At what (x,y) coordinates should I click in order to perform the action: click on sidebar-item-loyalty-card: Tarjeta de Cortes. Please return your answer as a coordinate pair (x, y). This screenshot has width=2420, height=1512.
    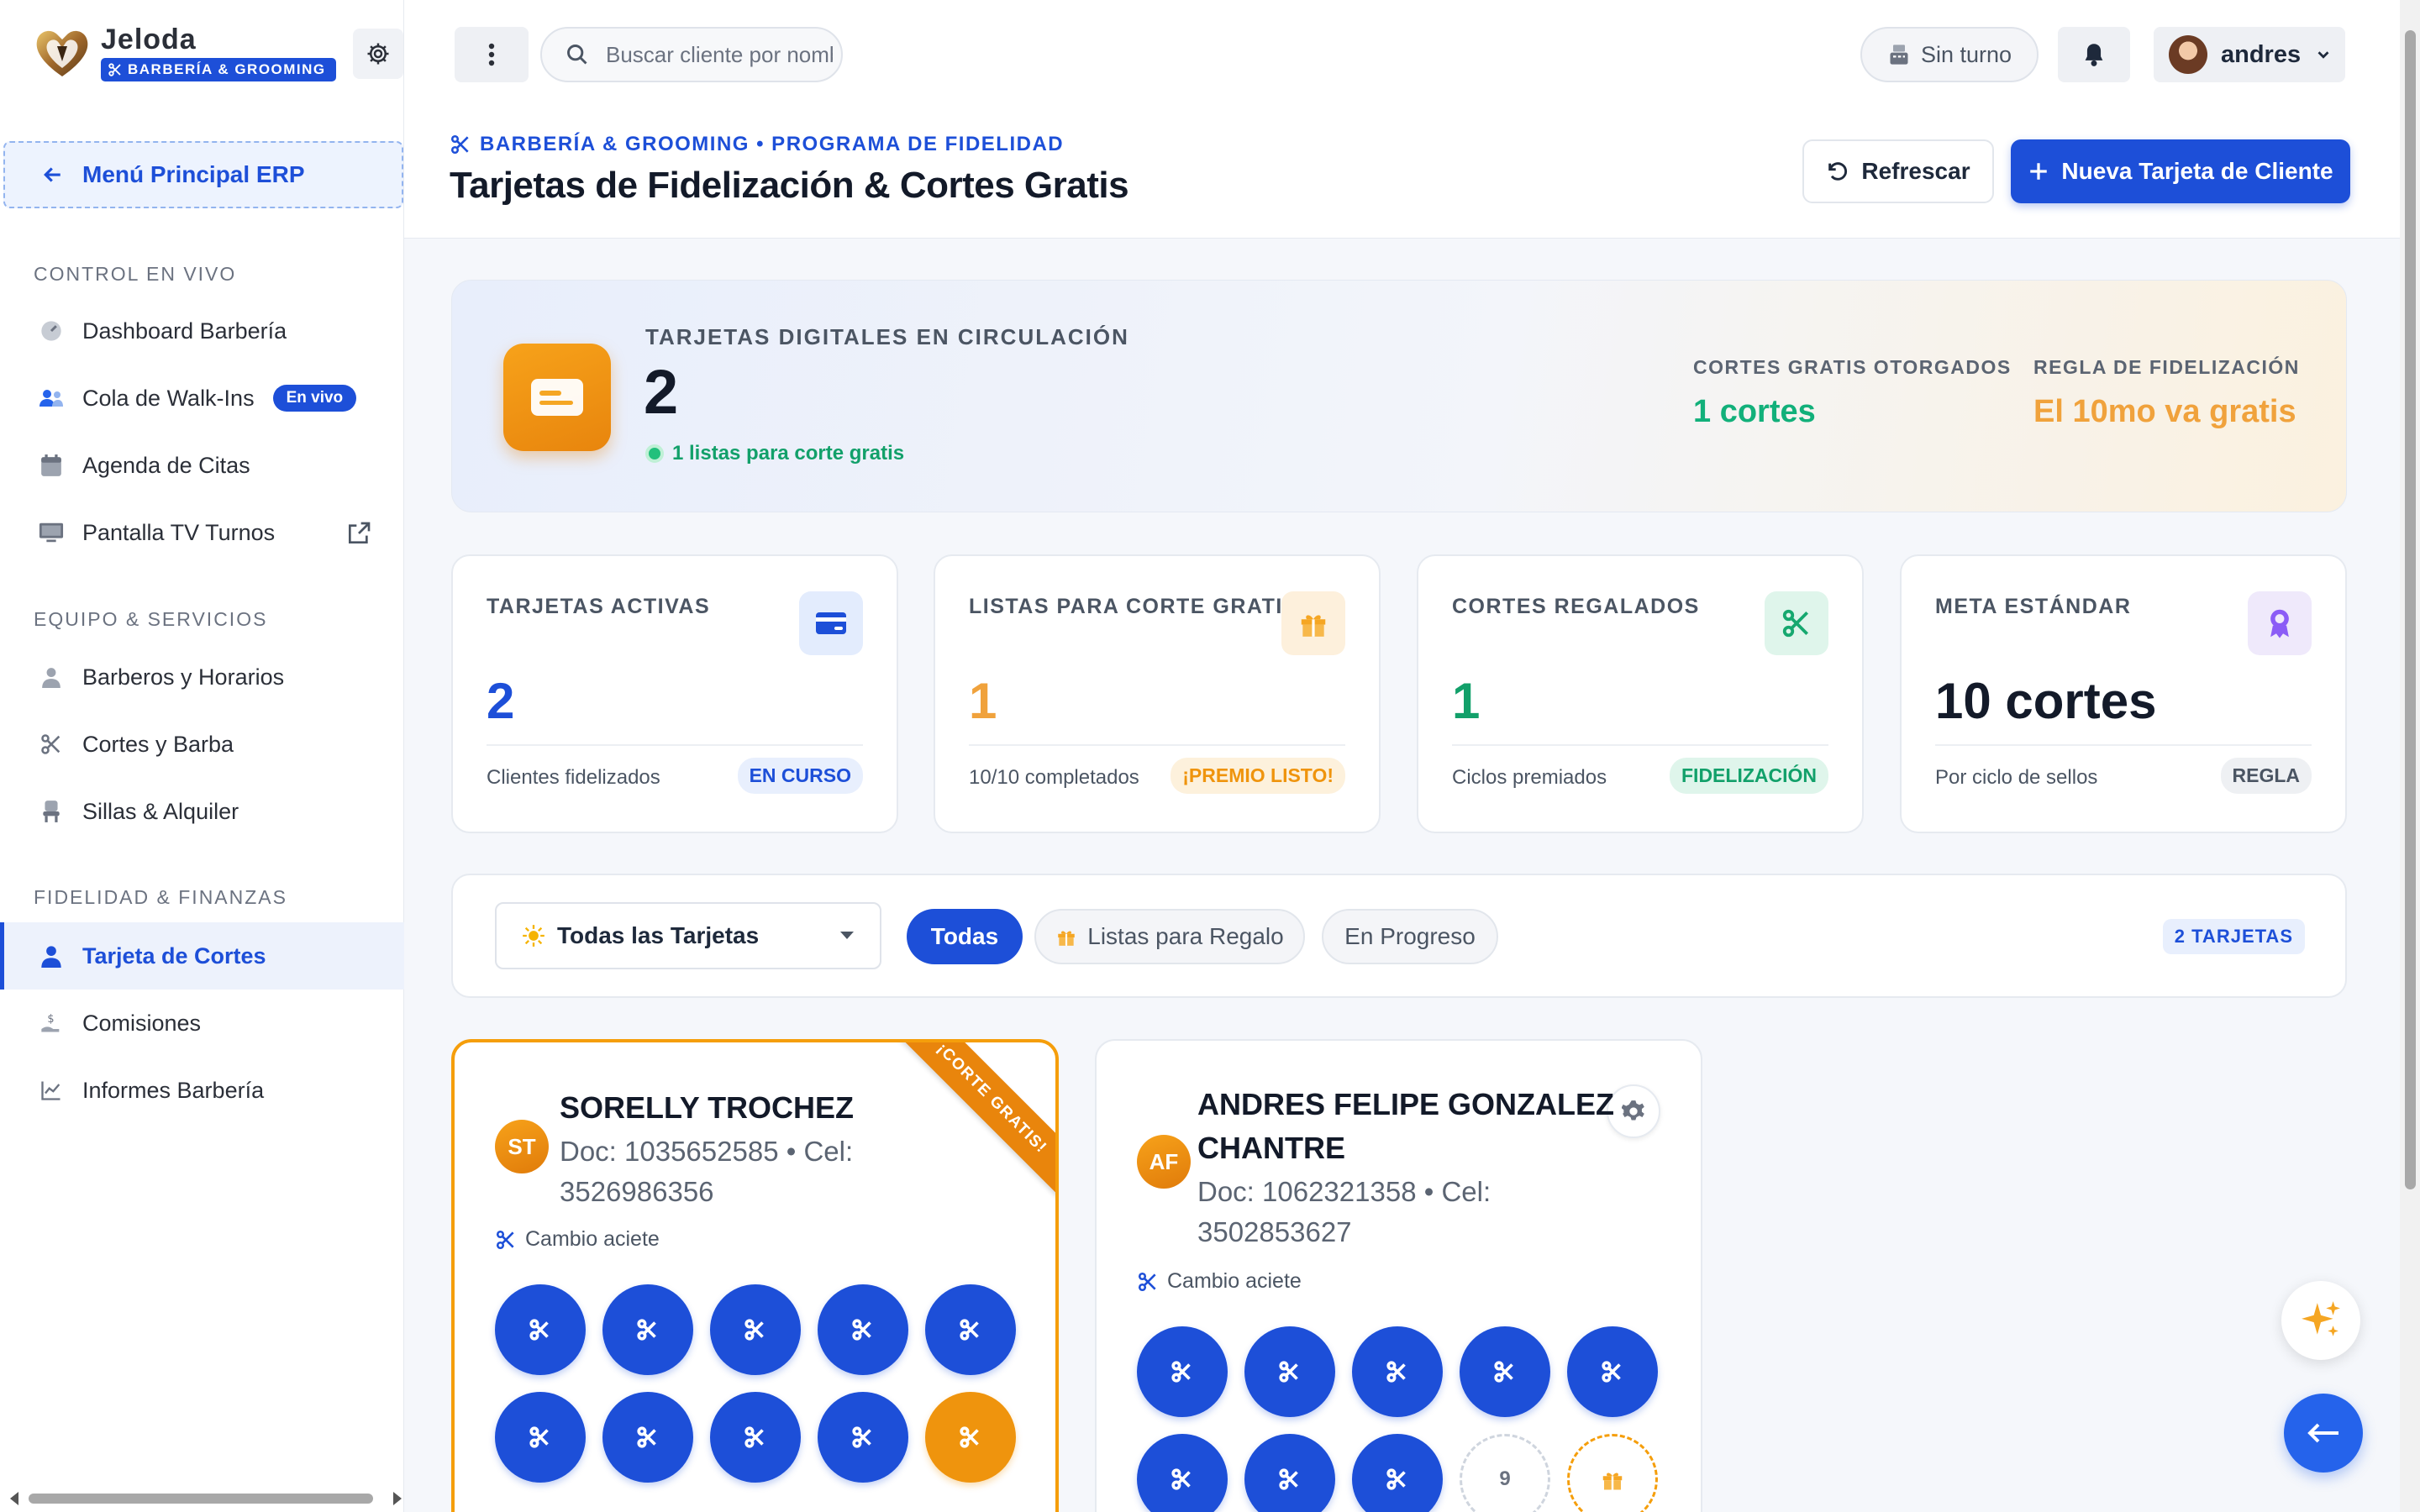
    Looking at the image, I should click on (202, 956).